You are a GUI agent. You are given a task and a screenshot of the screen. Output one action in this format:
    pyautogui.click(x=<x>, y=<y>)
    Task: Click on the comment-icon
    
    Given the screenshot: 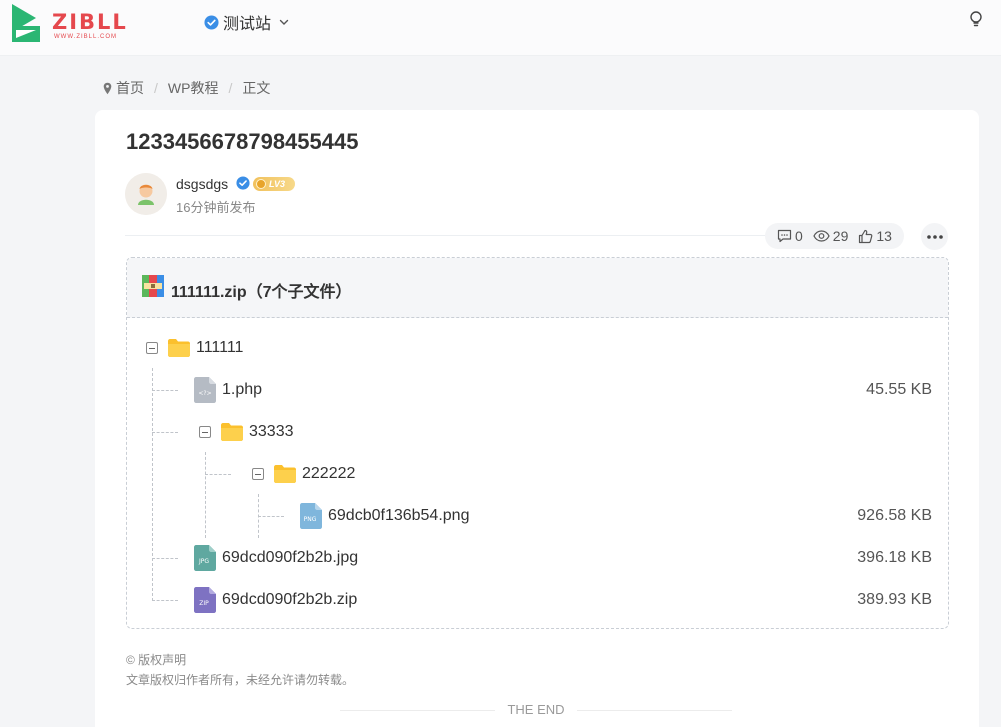 What is the action you would take?
    pyautogui.click(x=784, y=236)
    